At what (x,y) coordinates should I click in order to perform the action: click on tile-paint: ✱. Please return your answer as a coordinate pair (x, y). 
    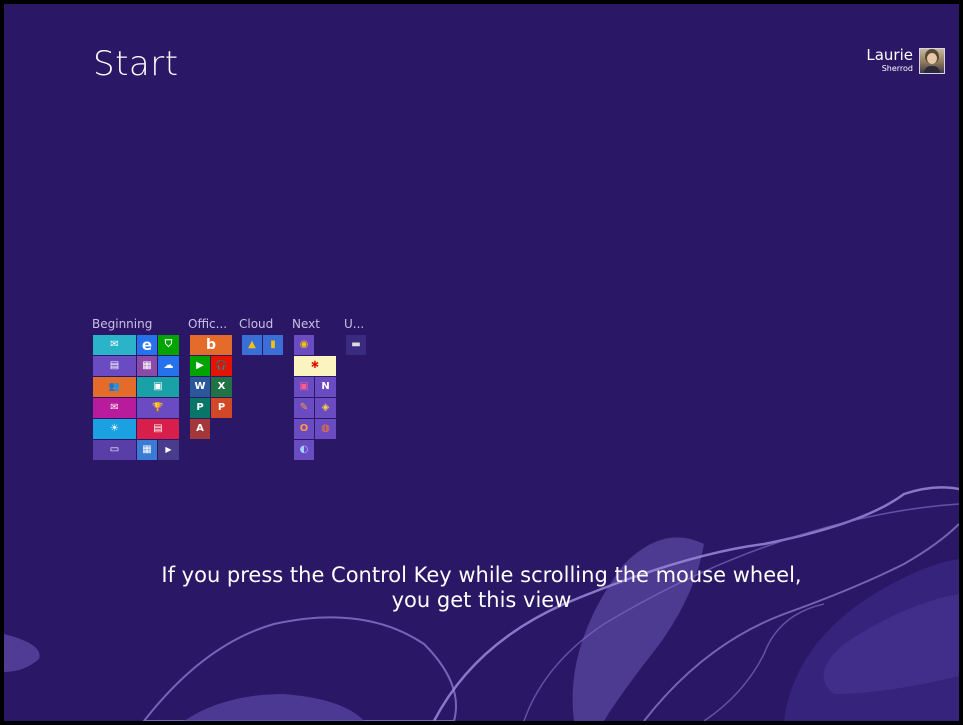
    Looking at the image, I should click on (315, 366).